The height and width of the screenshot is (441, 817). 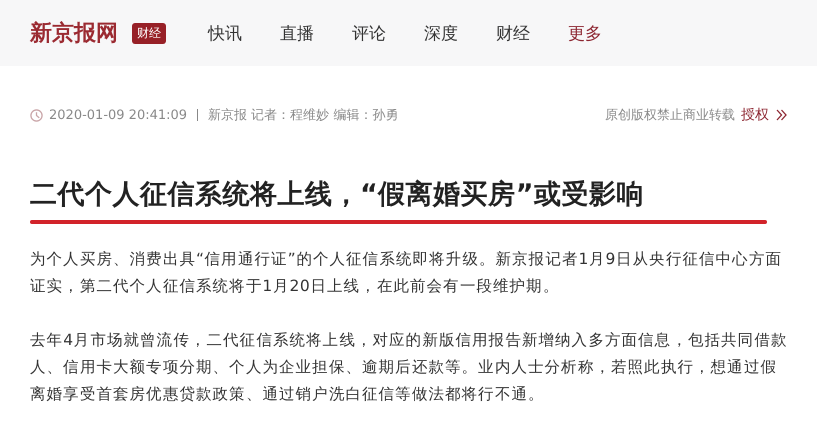 What do you see at coordinates (585, 33) in the screenshot?
I see `nav-link: 更多` at bounding box center [585, 33].